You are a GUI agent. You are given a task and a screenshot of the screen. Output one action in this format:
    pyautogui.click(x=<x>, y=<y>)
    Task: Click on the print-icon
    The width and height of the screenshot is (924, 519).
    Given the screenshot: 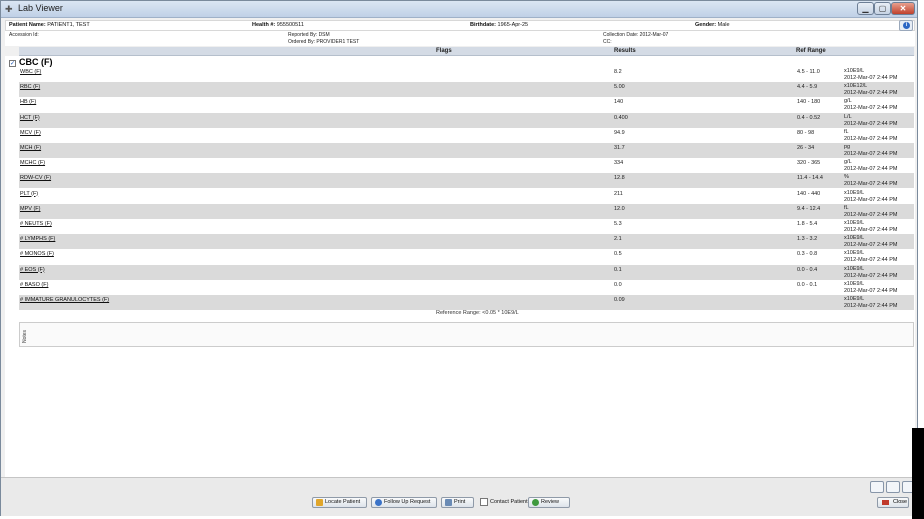 What is the action you would take?
    pyautogui.click(x=448, y=502)
    